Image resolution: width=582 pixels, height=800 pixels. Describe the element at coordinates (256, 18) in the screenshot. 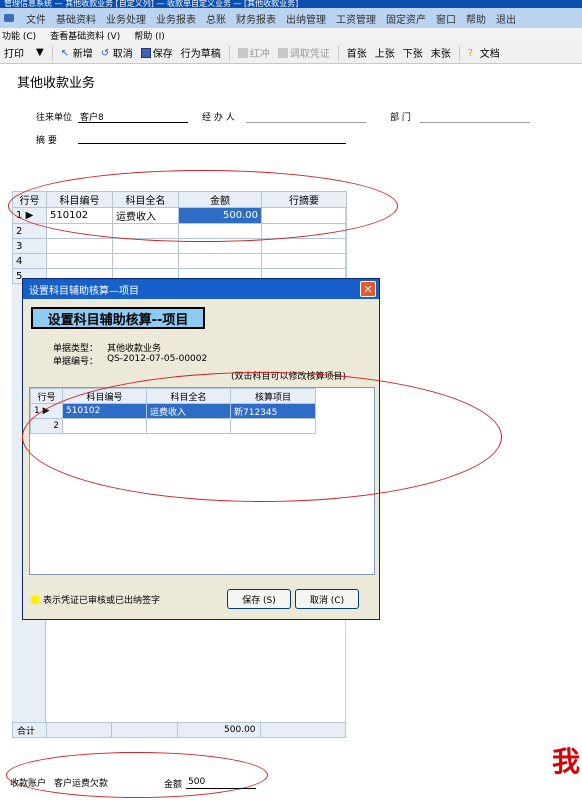

I see `menu-finance-reports: 财务报表` at that location.